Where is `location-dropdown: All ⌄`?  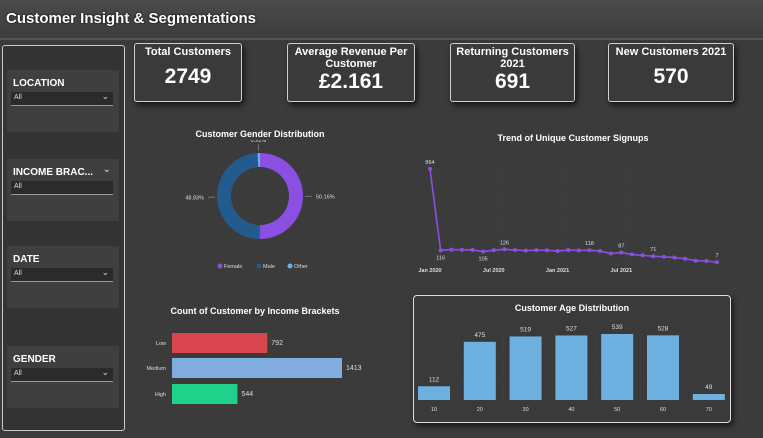
location-dropdown: All ⌄ is located at coordinates (62, 98).